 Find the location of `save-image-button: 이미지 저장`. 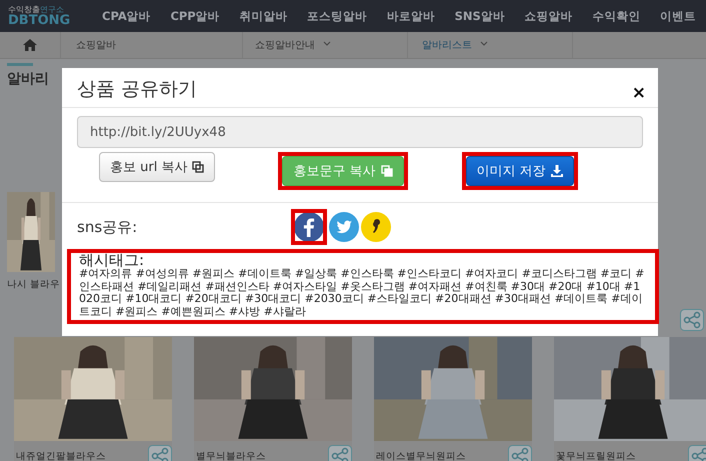

save-image-button: 이미지 저장 is located at coordinates (520, 171).